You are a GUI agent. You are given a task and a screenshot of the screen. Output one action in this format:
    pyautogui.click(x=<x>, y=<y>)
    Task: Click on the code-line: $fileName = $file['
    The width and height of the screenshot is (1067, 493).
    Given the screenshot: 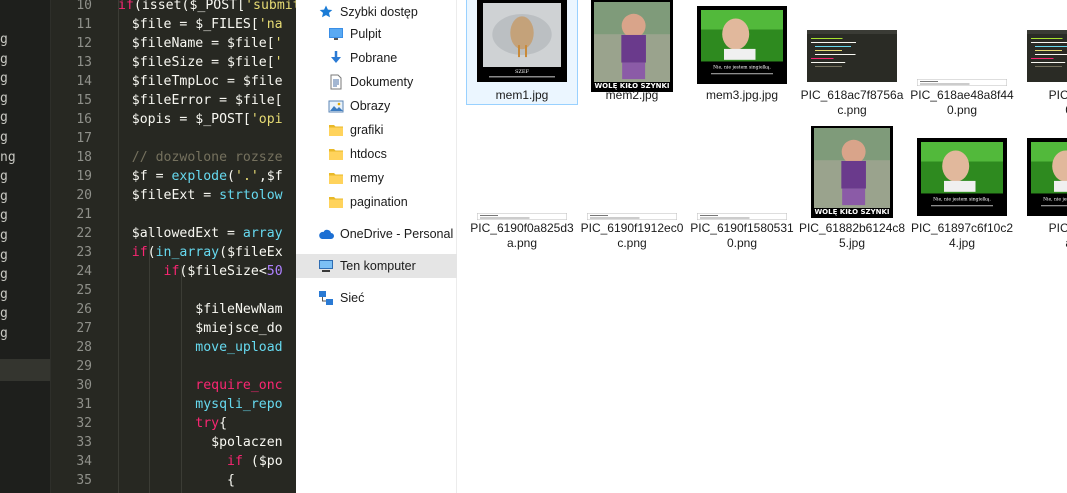 What is the action you would take?
    pyautogui.click(x=191, y=43)
    